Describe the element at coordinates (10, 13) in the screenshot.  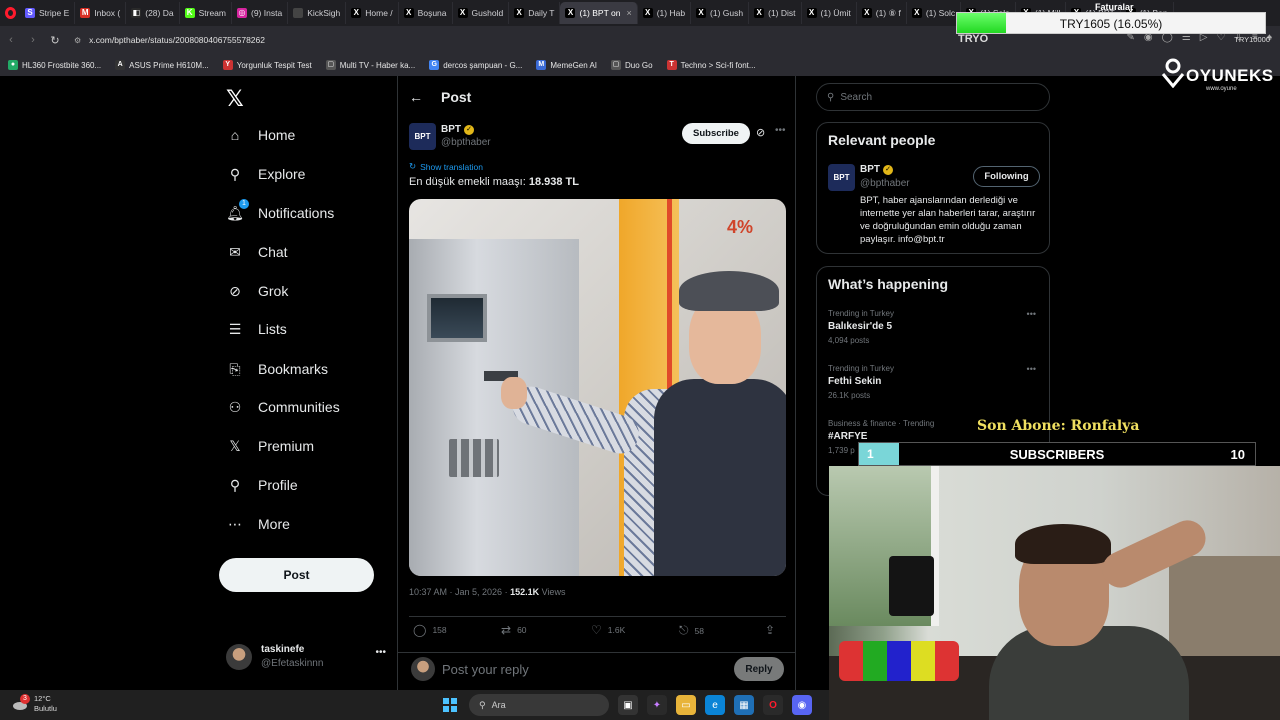
I see `opera-logo-icon` at that location.